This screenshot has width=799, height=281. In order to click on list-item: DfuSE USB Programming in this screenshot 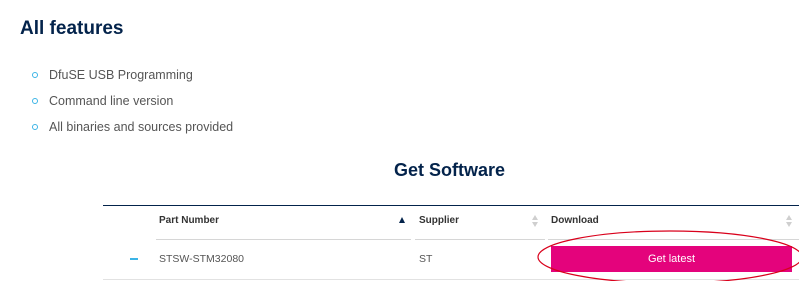, I will do `click(132, 77)`.